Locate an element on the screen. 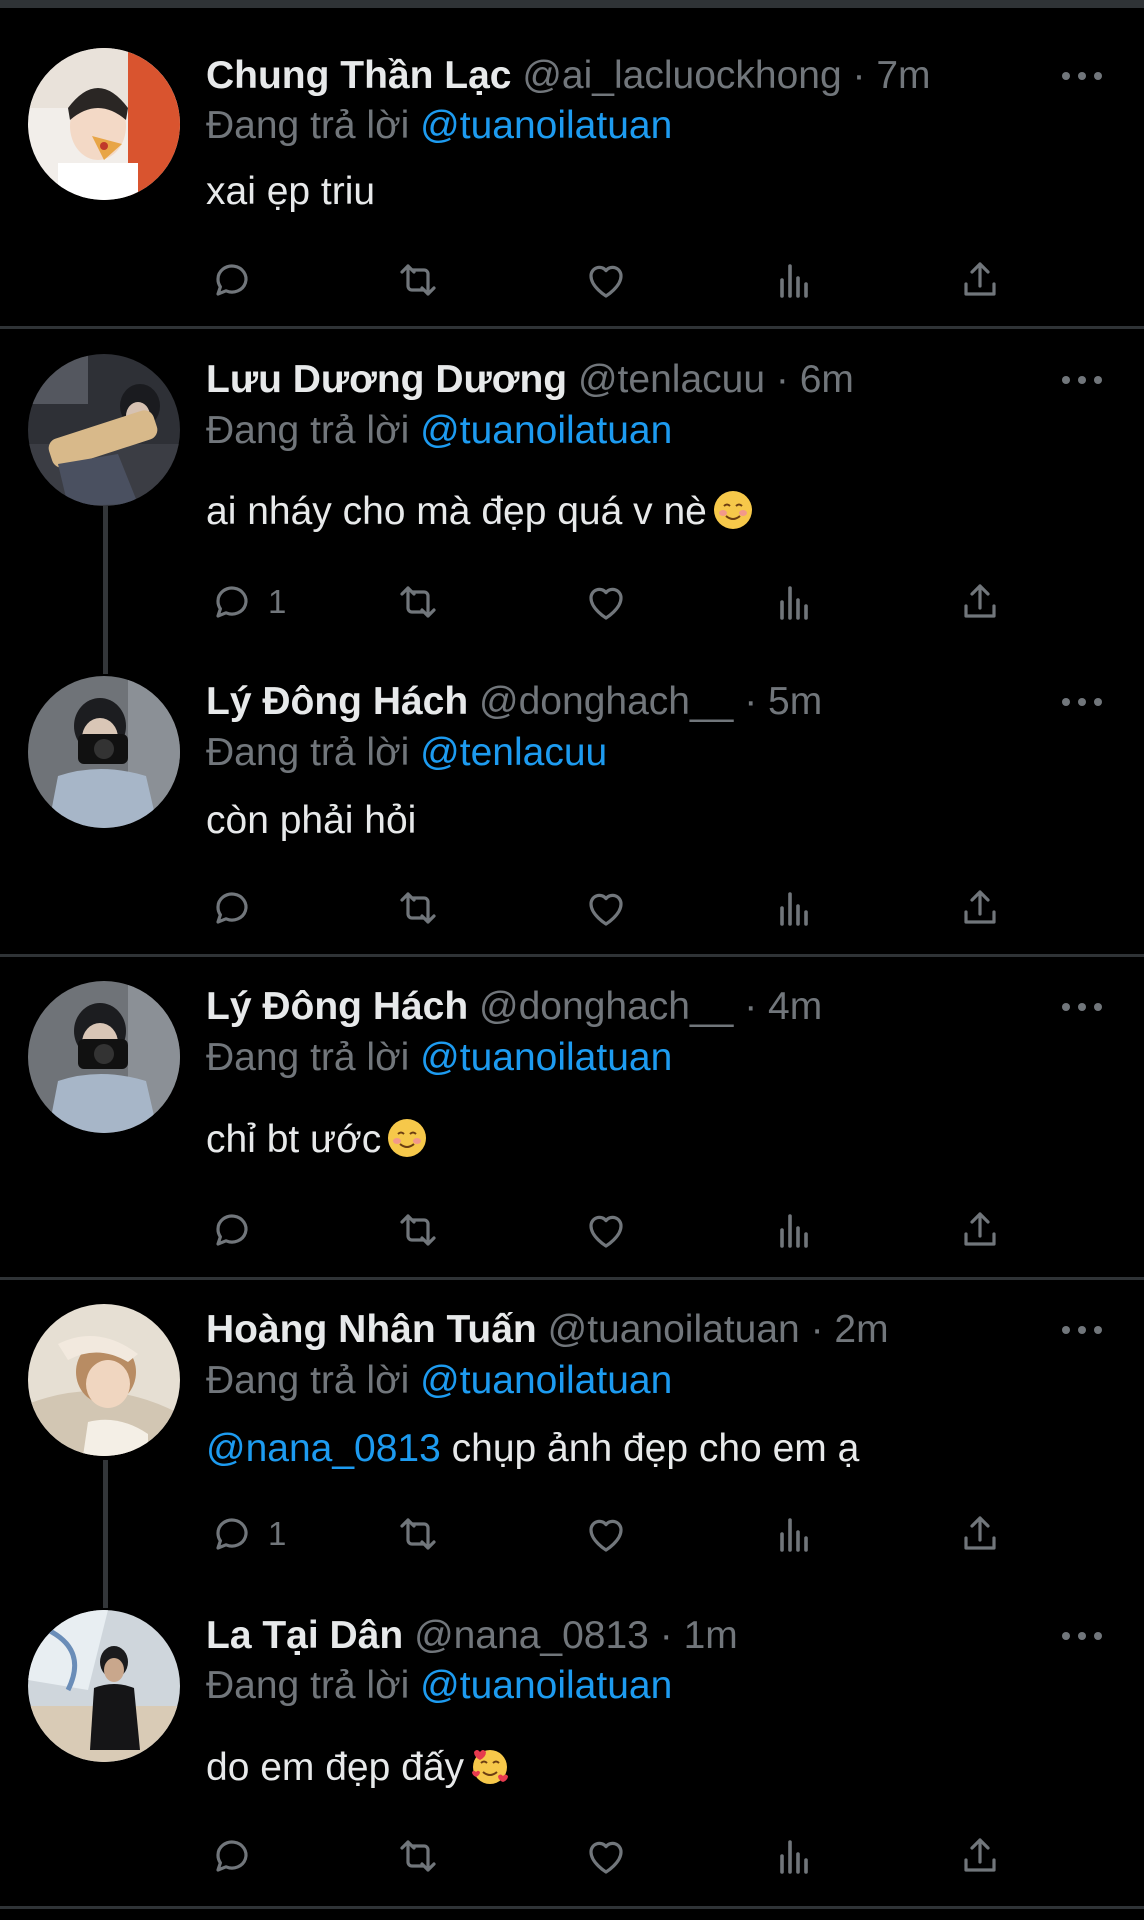 This screenshot has width=1144, height=1920. author-handle: @tuanoilatuan is located at coordinates (674, 1329).